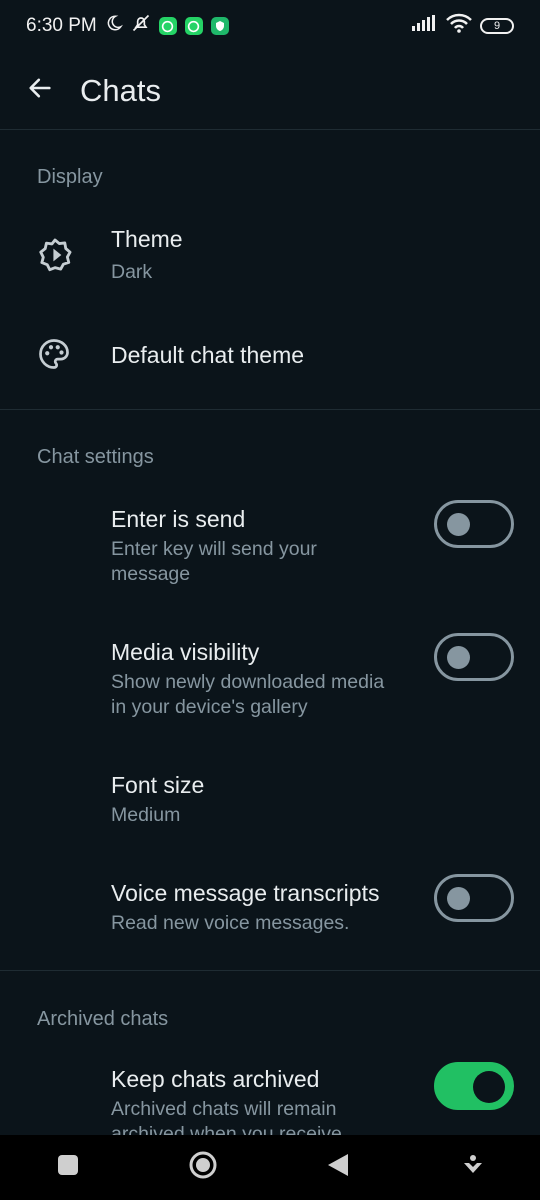 The image size is (540, 1200). I want to click on recents-square-icon, so click(68, 1167).